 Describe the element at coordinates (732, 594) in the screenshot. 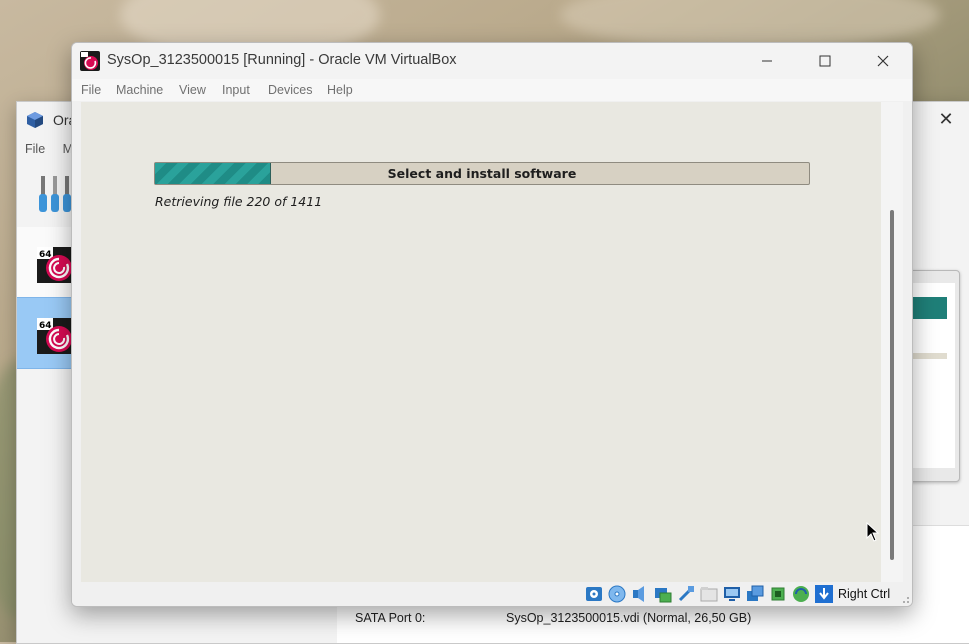

I see `display-icon` at that location.